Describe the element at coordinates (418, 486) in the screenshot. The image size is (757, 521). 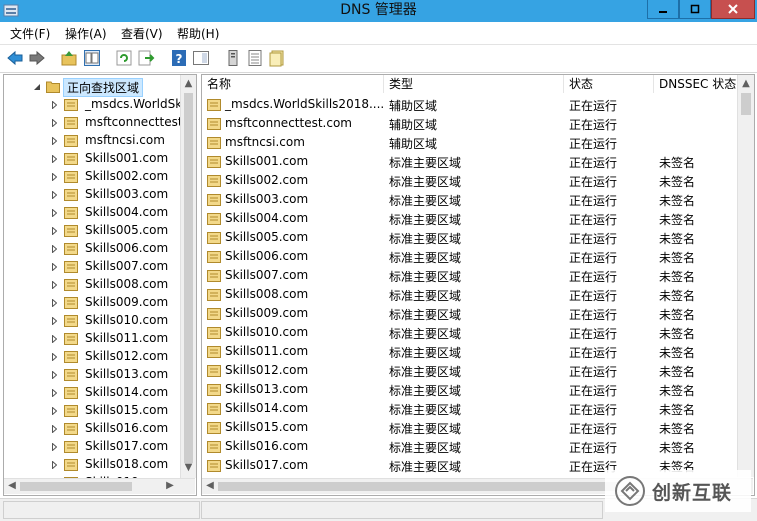
I see `list-hscroll-thumb` at that location.